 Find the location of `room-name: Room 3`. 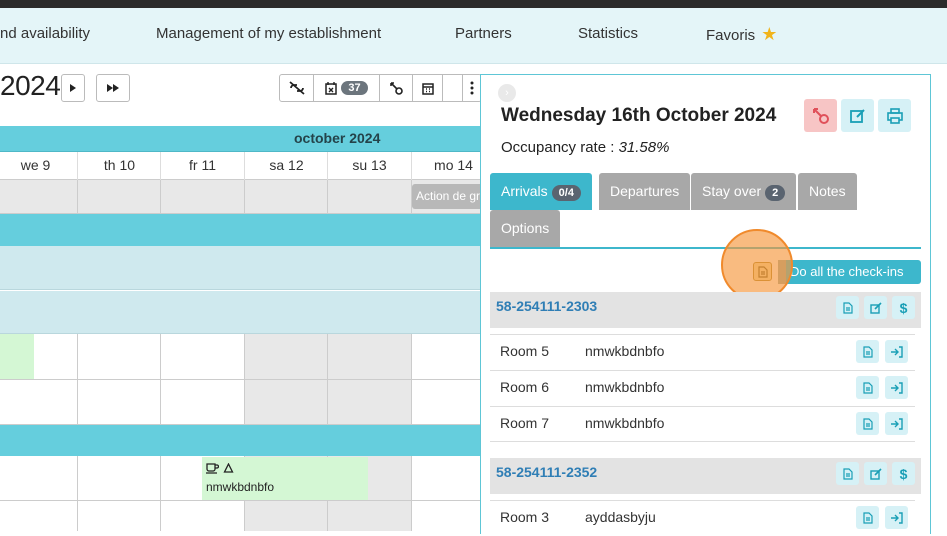

room-name: Room 3 is located at coordinates (525, 517).